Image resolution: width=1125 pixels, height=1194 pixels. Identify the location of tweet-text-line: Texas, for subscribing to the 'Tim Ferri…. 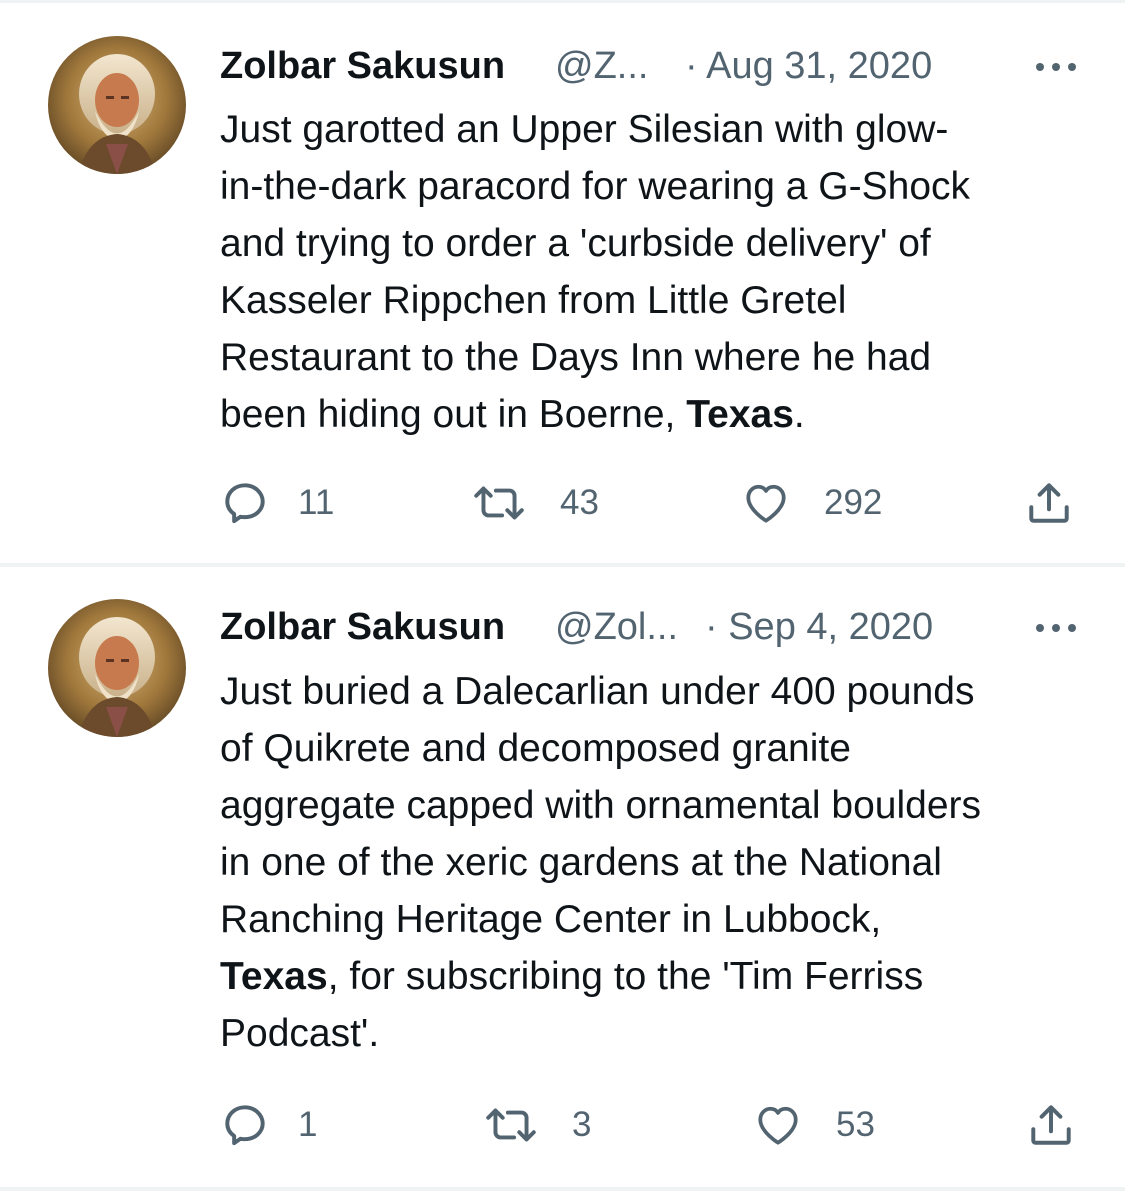
(660, 976).